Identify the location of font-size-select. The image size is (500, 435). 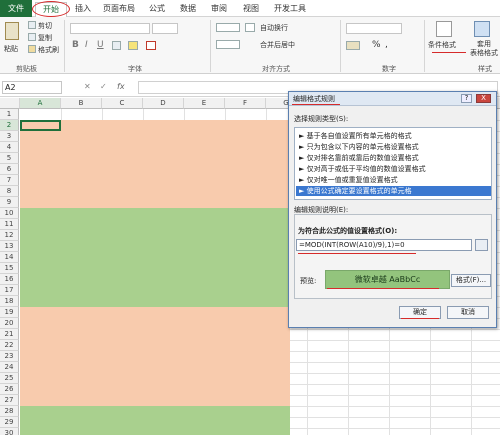
(165, 28).